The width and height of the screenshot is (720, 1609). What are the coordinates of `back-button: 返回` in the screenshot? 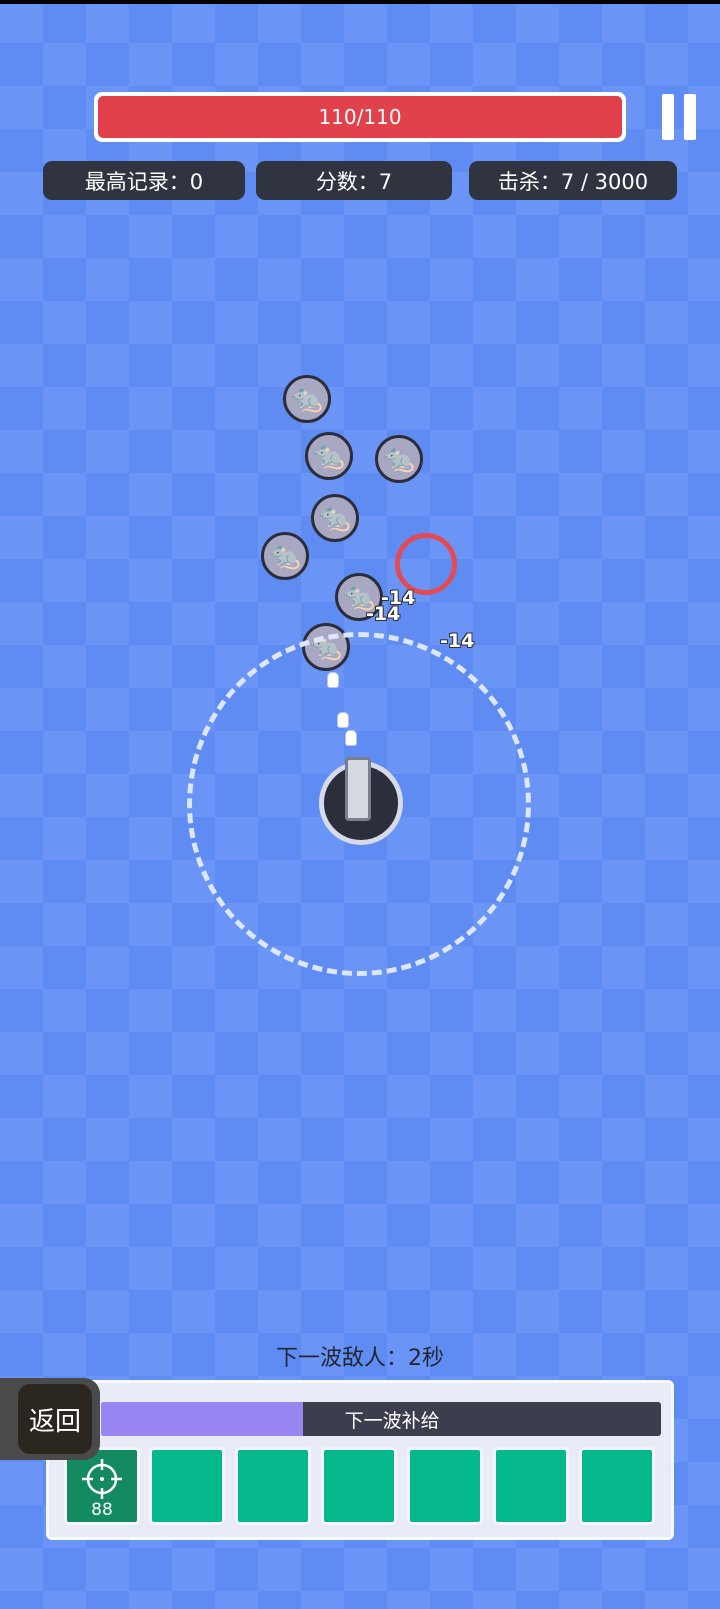 It's located at (50, 1419).